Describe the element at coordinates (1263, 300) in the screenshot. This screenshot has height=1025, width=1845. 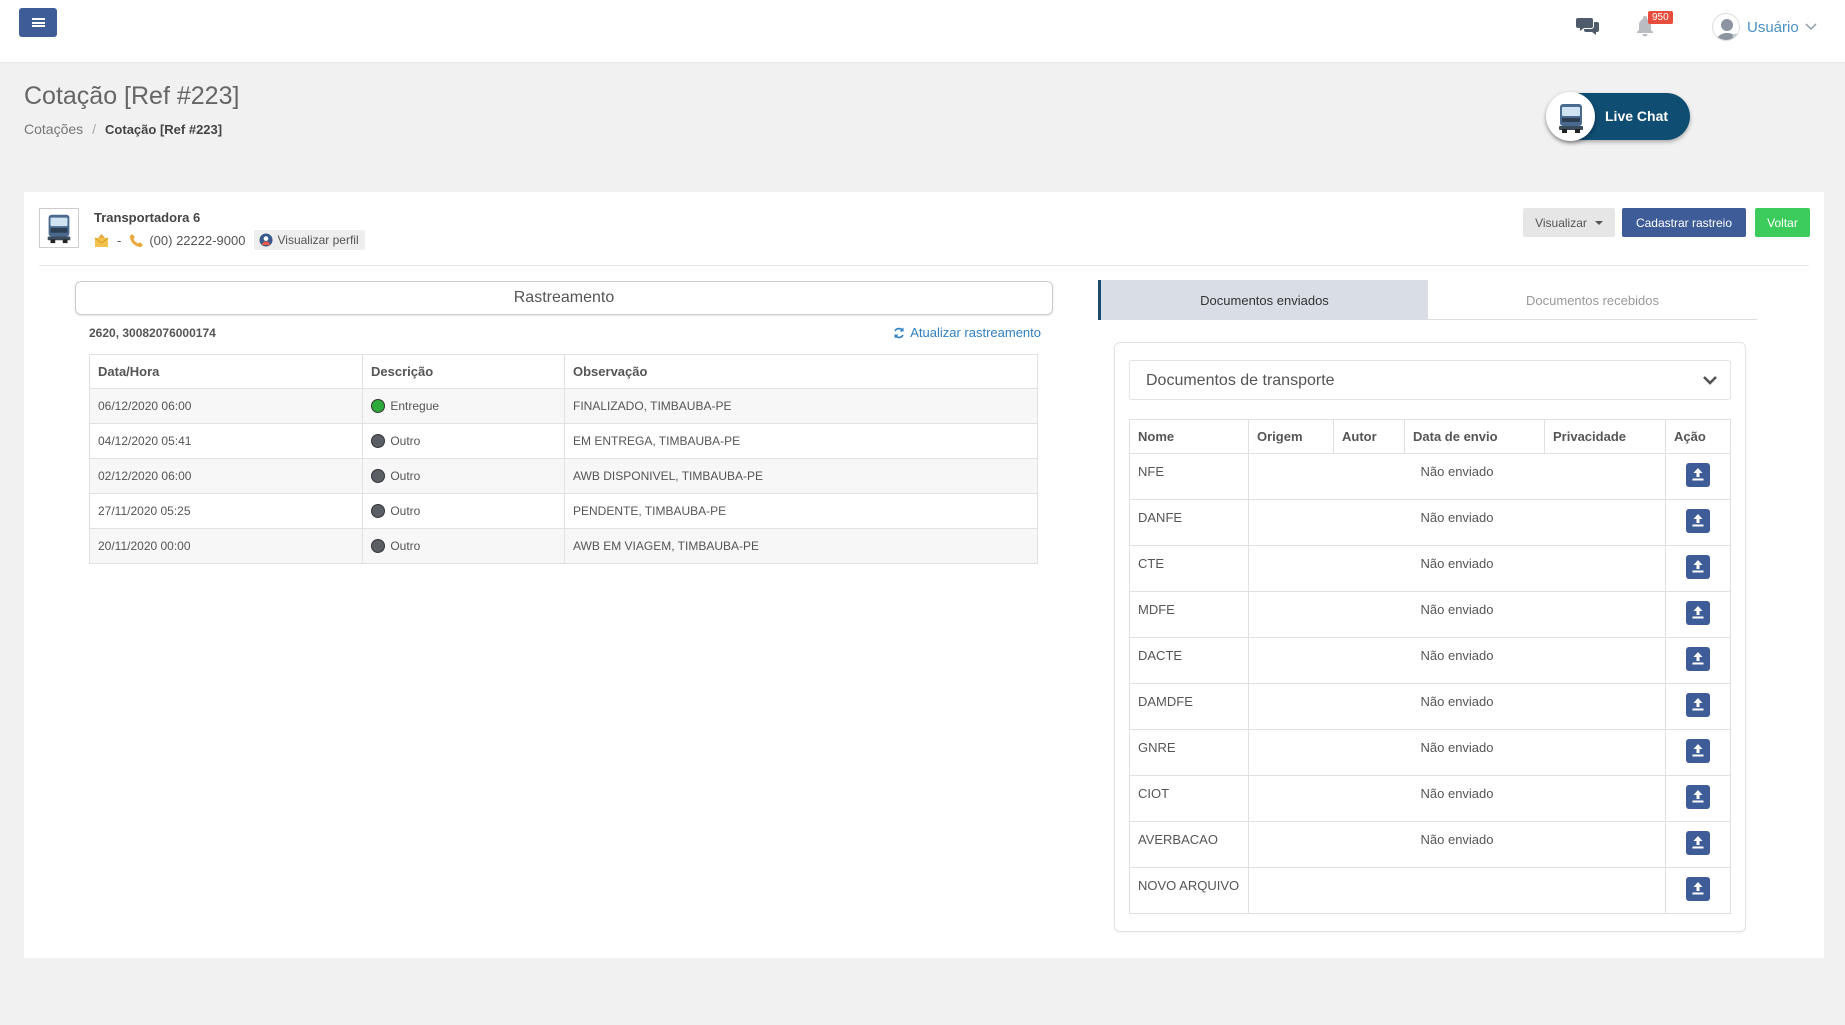
I see `tab-documentos-enviados: Documentos enviados` at that location.